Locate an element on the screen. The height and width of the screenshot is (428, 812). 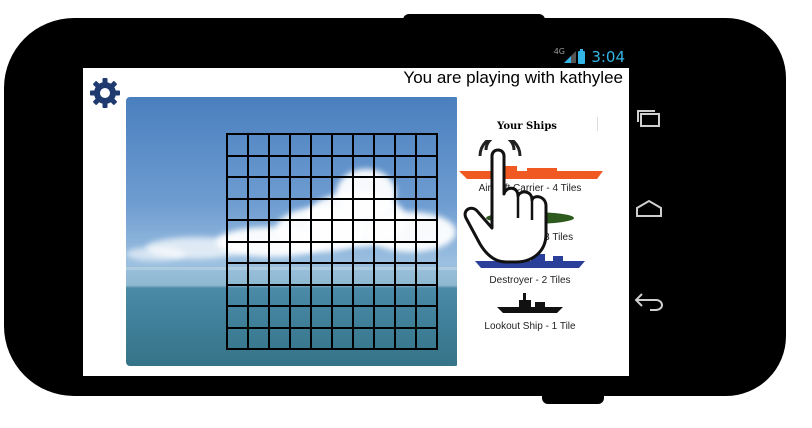
back-icon is located at coordinates (649, 301).